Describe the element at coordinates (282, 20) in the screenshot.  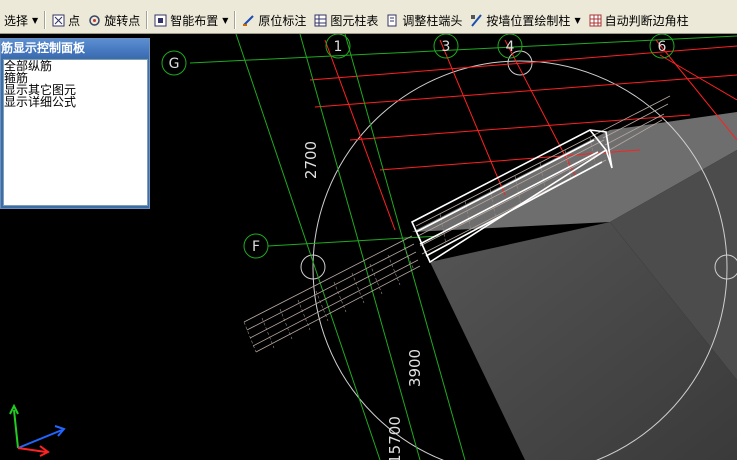
I see `original-annotation-label: 原位标注` at that location.